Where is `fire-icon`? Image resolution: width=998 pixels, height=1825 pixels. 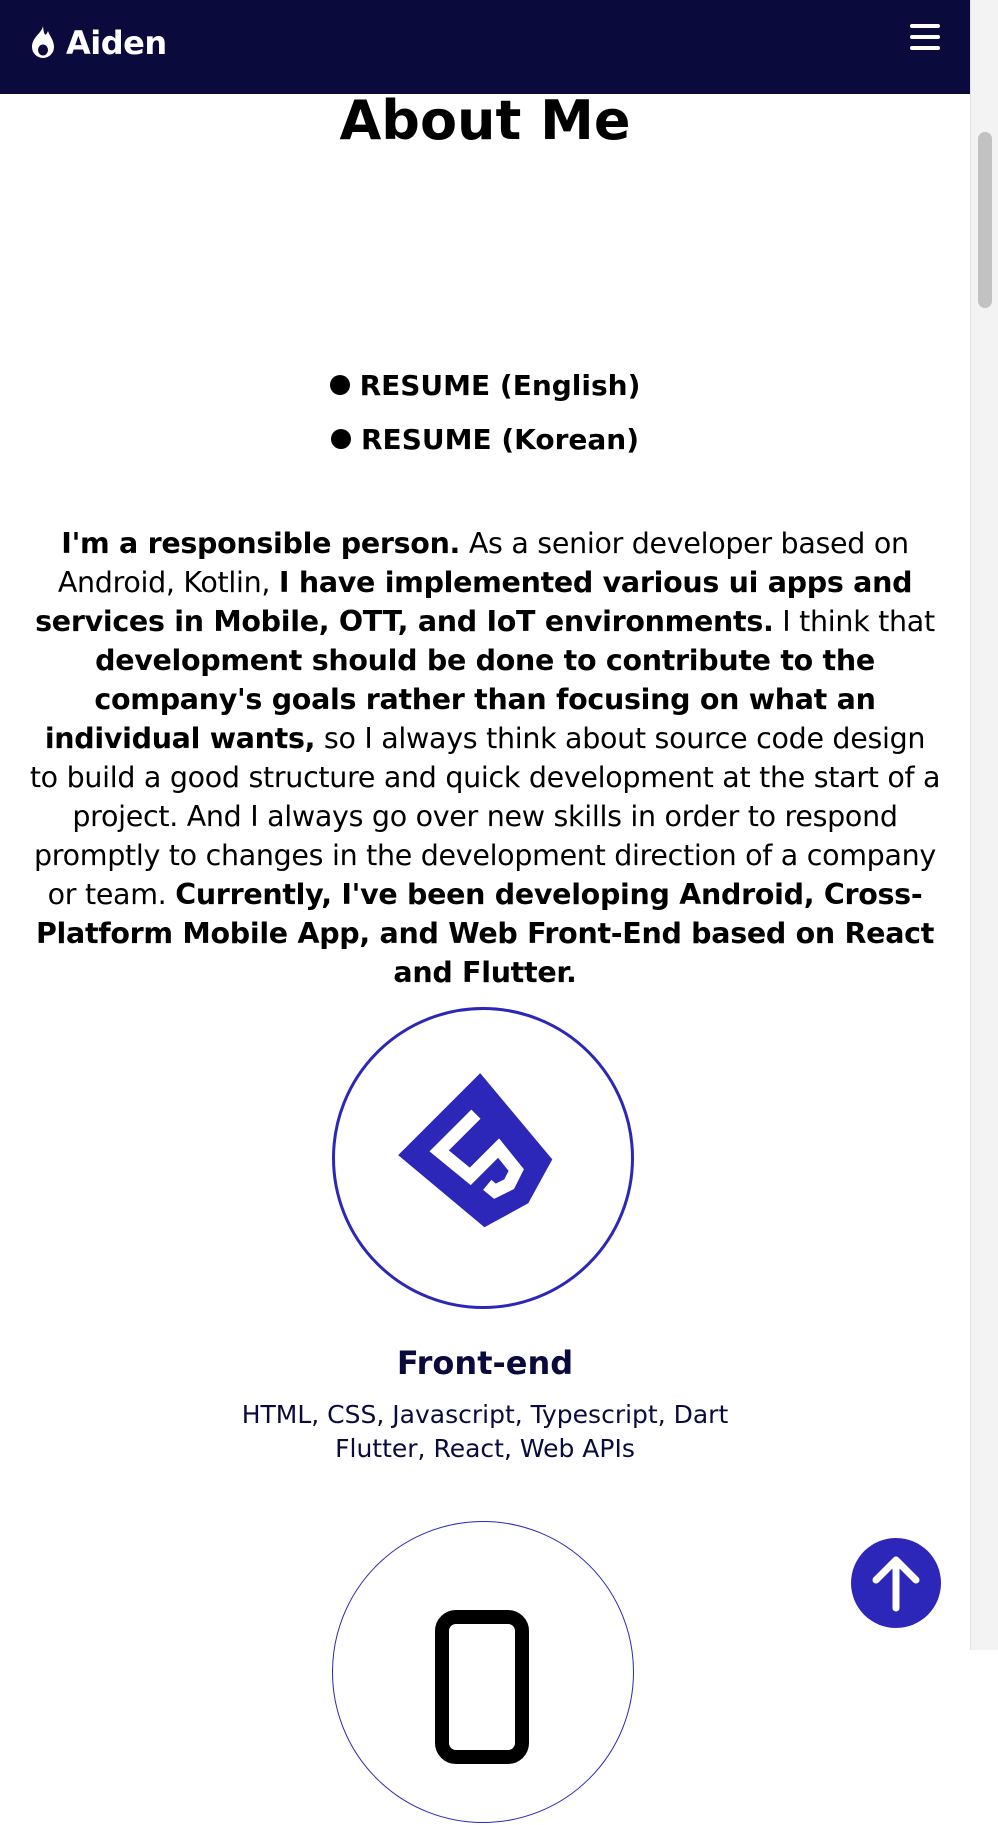
fire-icon is located at coordinates (43, 42).